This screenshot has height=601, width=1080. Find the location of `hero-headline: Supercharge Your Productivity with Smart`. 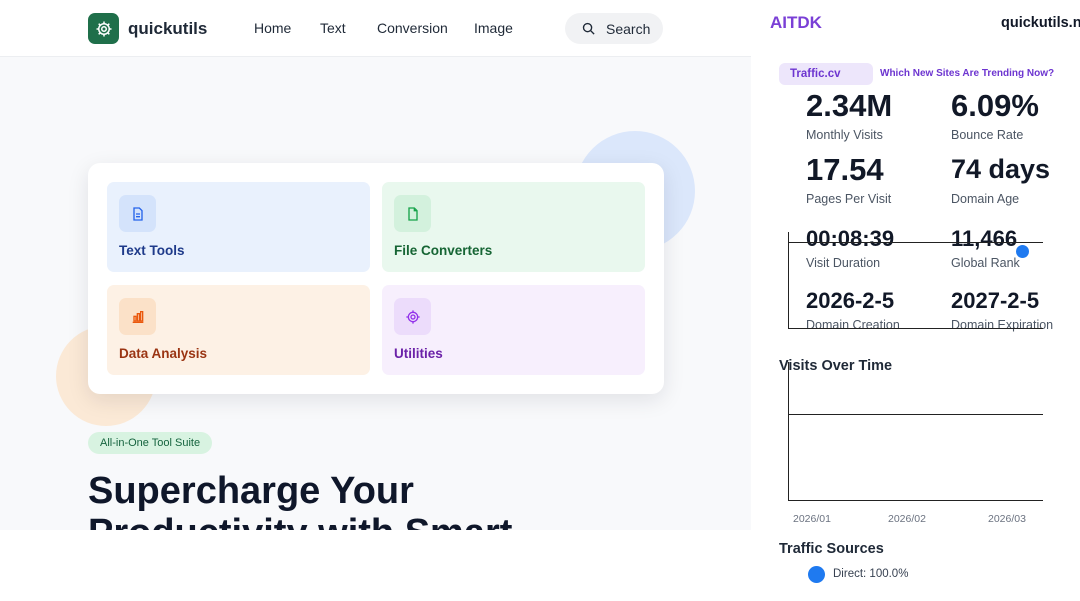

hero-headline: Supercharge Your Productivity with Smart is located at coordinates (388, 500).